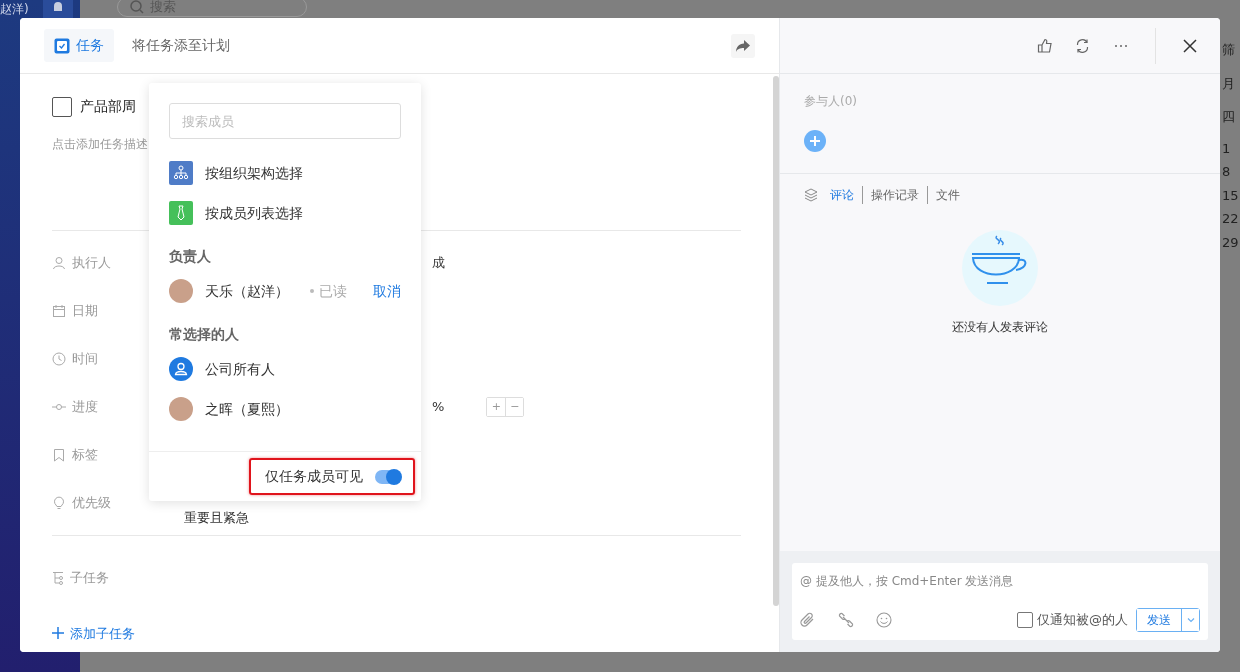  What do you see at coordinates (285, 173) in the screenshot?
I see `picker-option: 按组织架构选择` at bounding box center [285, 173].